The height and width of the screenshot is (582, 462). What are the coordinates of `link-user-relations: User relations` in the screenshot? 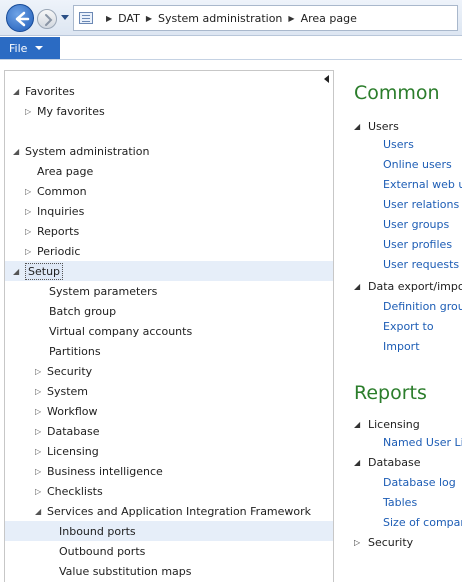 It's located at (421, 204).